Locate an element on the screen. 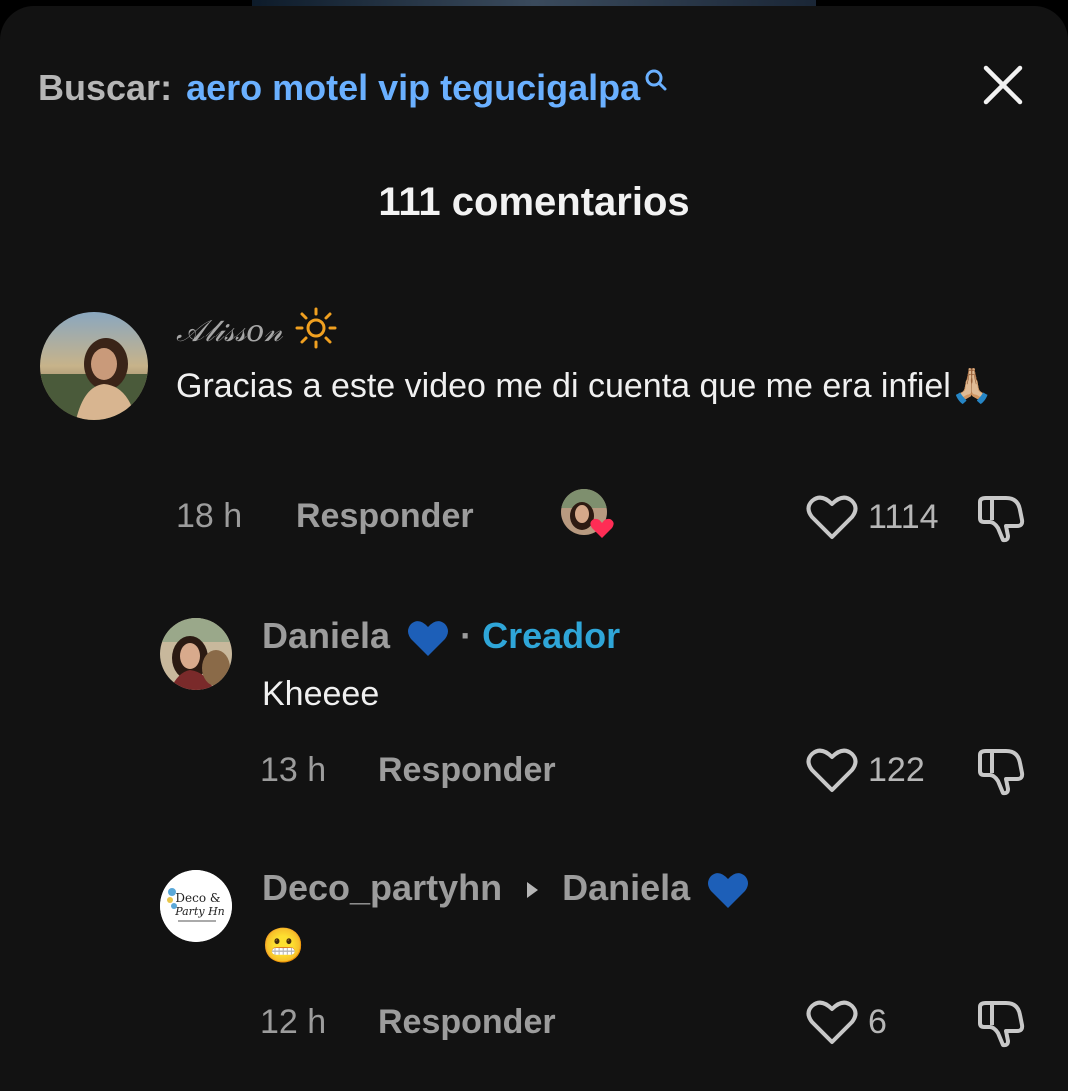 This screenshot has width=1068, height=1091. comment-time: 13 h is located at coordinates (293, 770).